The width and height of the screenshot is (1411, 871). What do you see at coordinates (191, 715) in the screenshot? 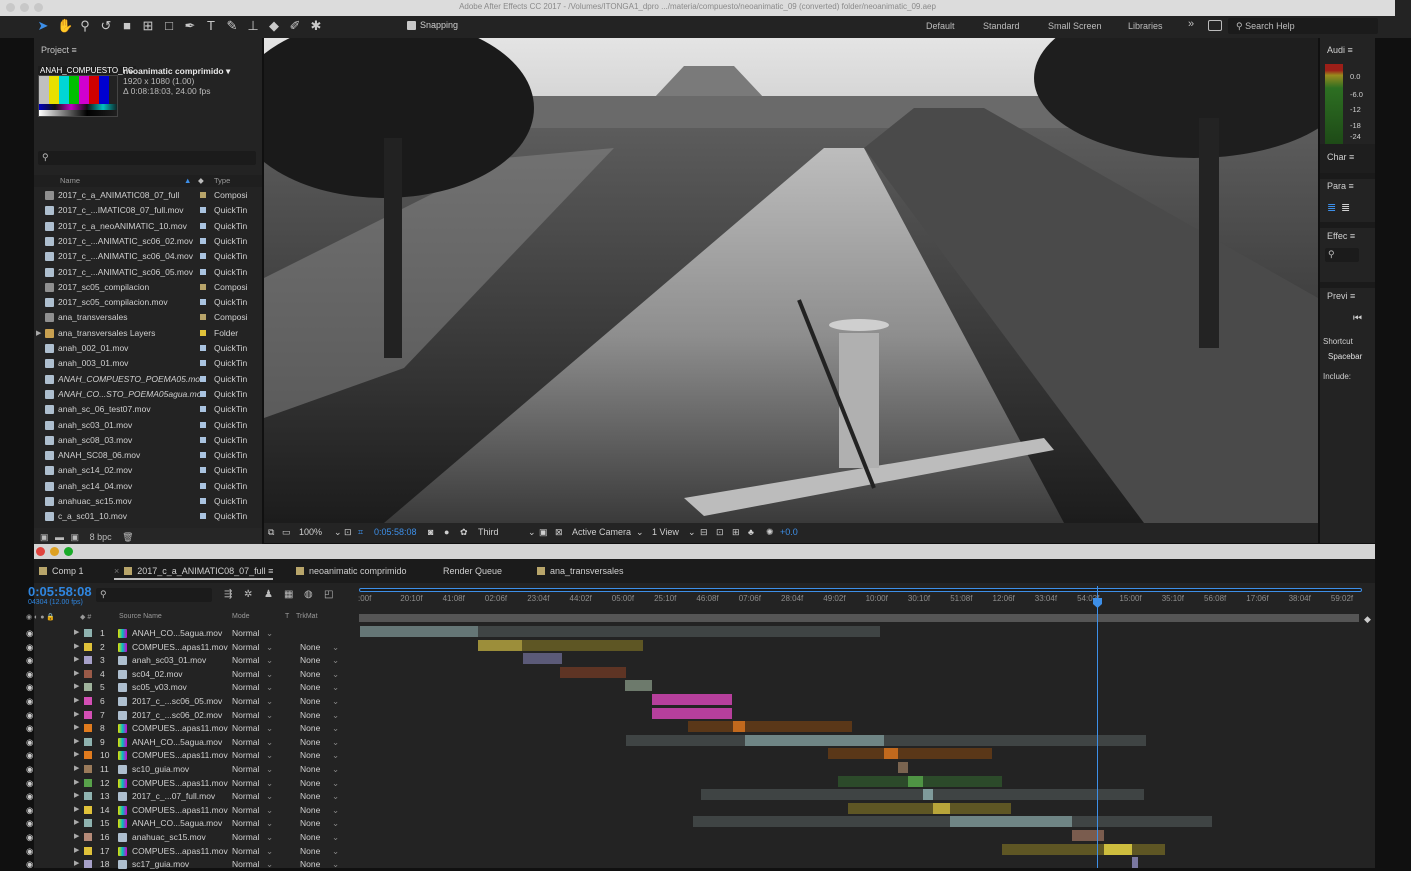
I see `layer-row: ◉ ▶ 7 2017_c_...sc06_02.mov Normal ⌄ None ⌄` at bounding box center [191, 715].